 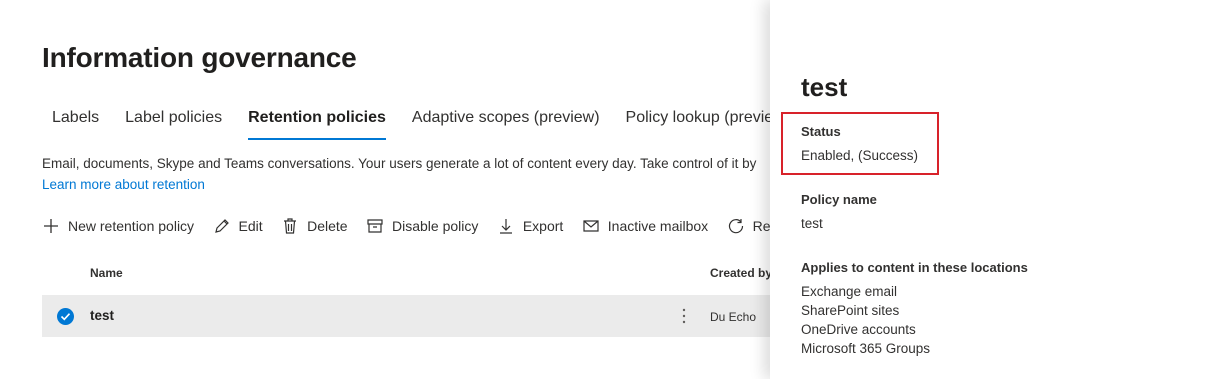 I want to click on export-label: Export, so click(x=543, y=226).